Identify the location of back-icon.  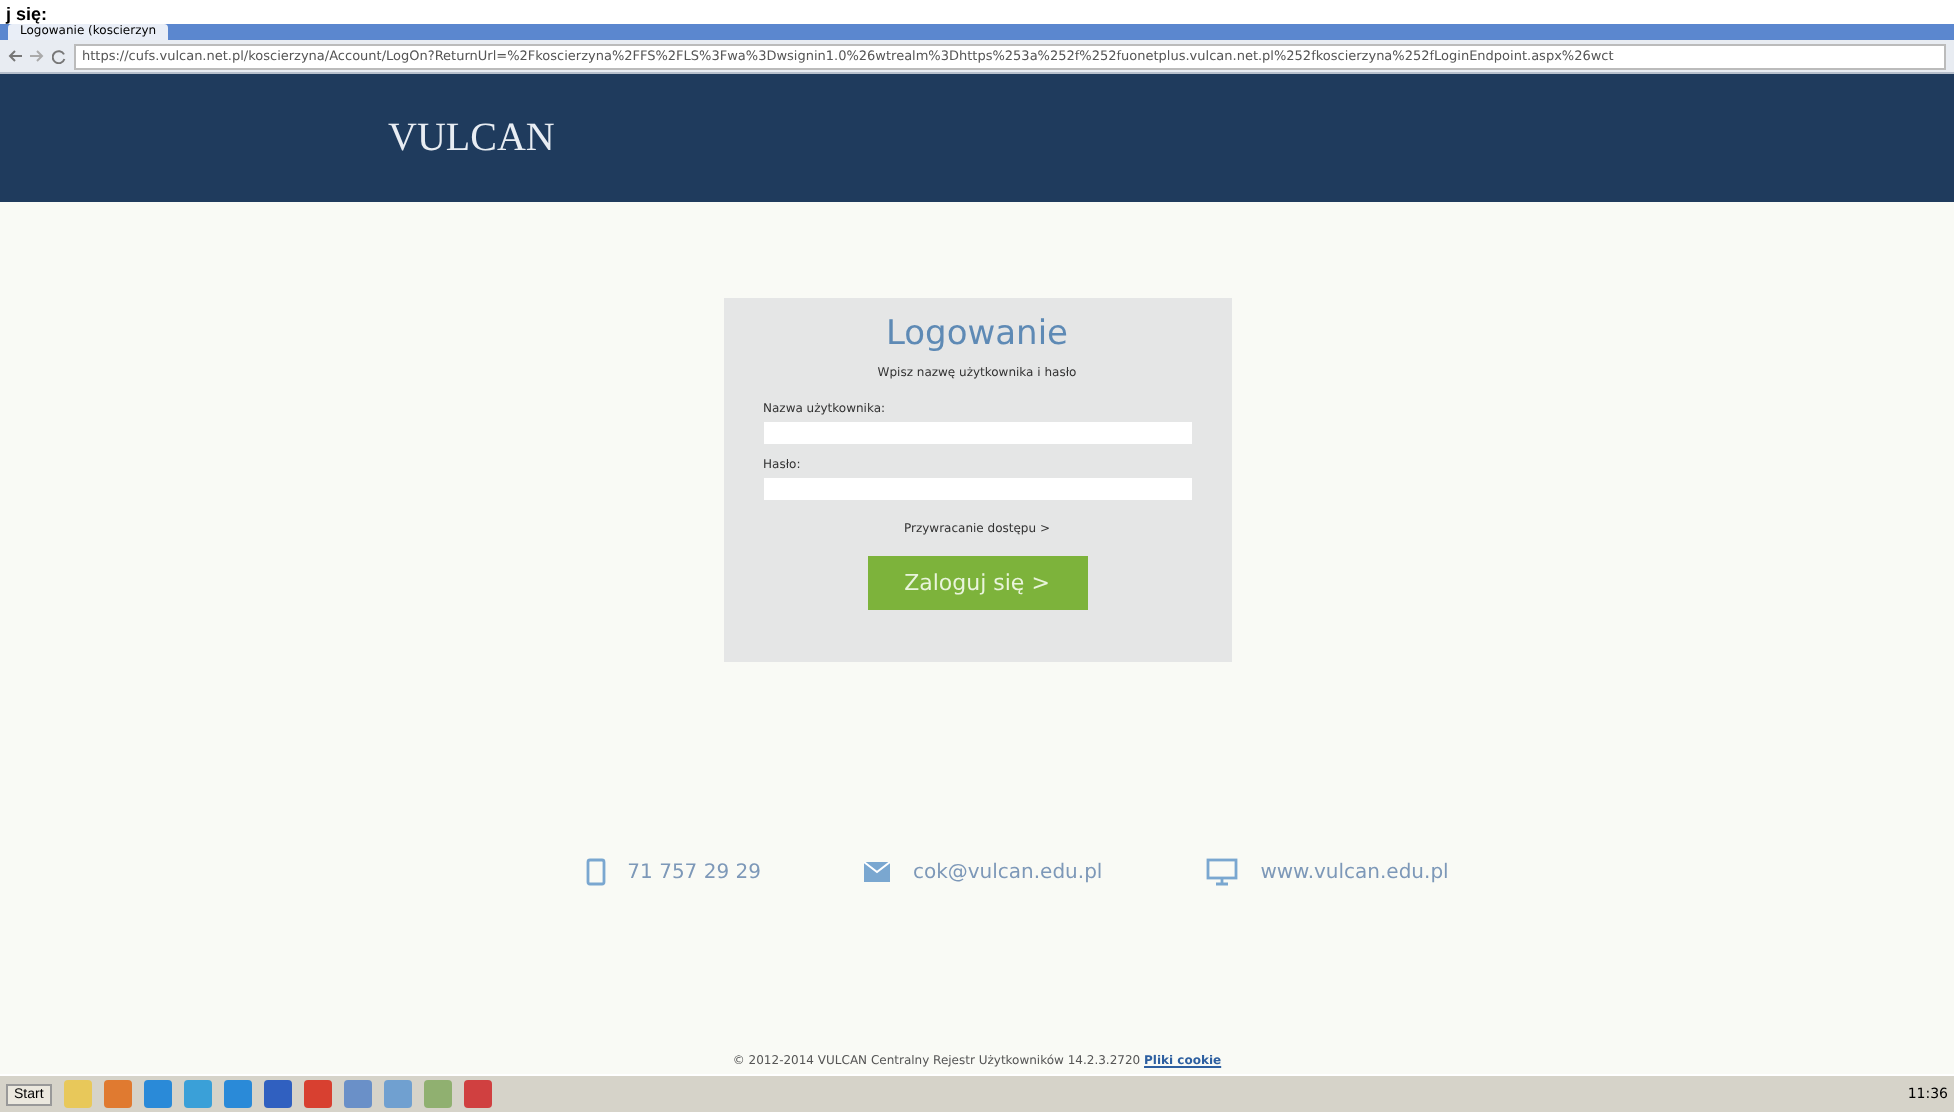
(15, 56).